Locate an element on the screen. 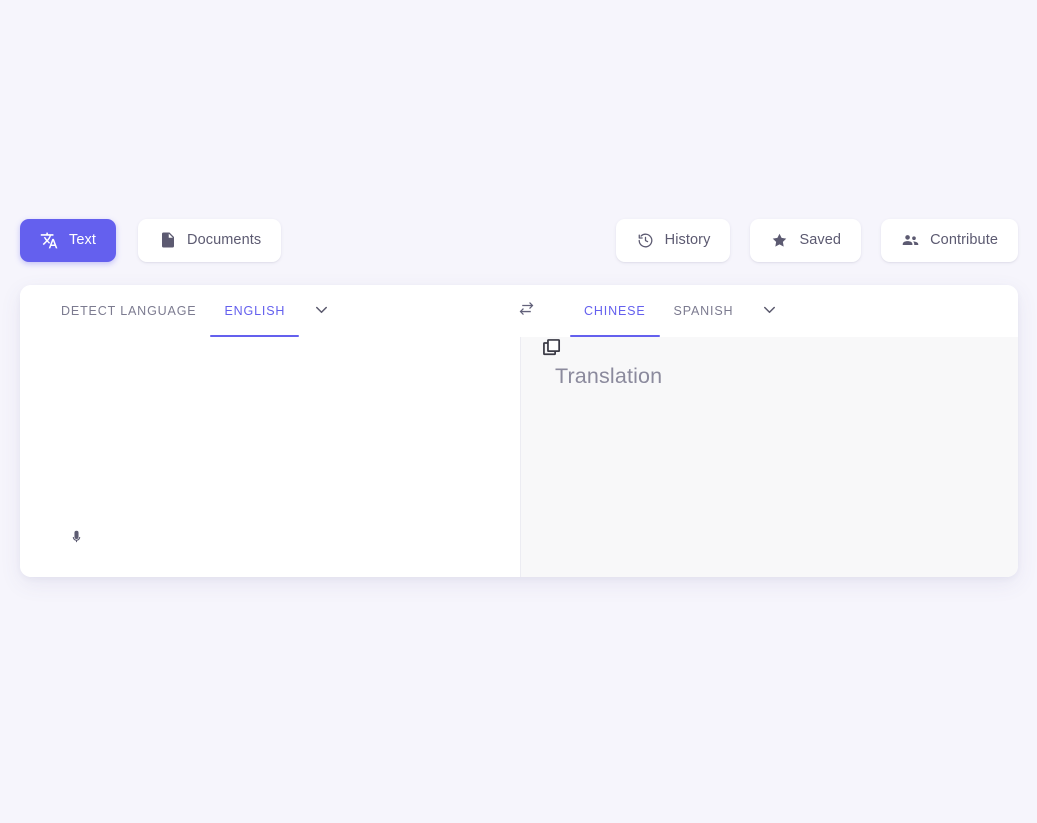 The image size is (1037, 823). tab-documents: Documents is located at coordinates (210, 240).